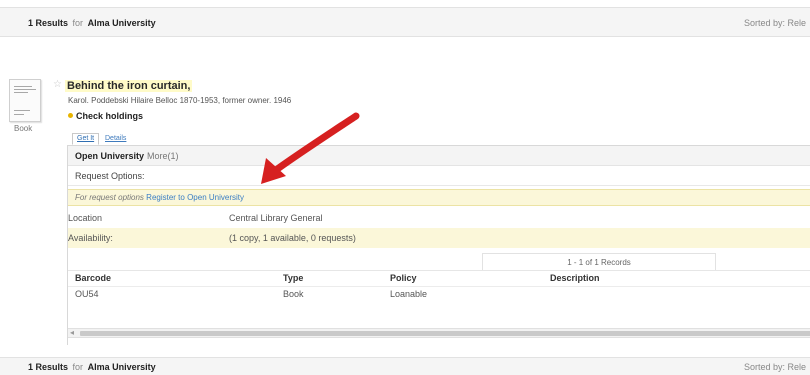  Describe the element at coordinates (57, 84) in the screenshot. I see `favorite-star-icon: ☆` at that location.